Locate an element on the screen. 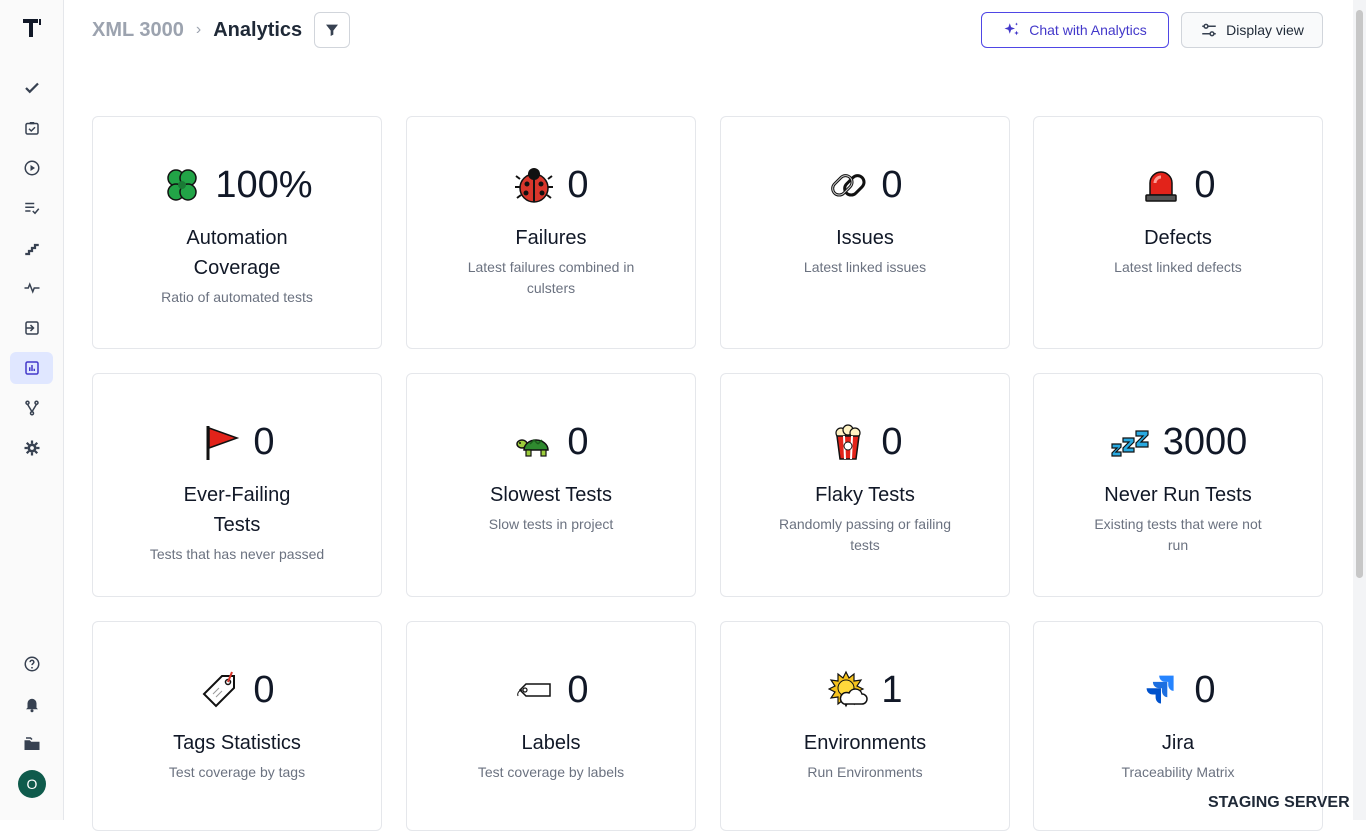 Image resolution: width=1366 pixels, height=831 pixels. chat-button-label: Chat with Analytics is located at coordinates (1088, 30).